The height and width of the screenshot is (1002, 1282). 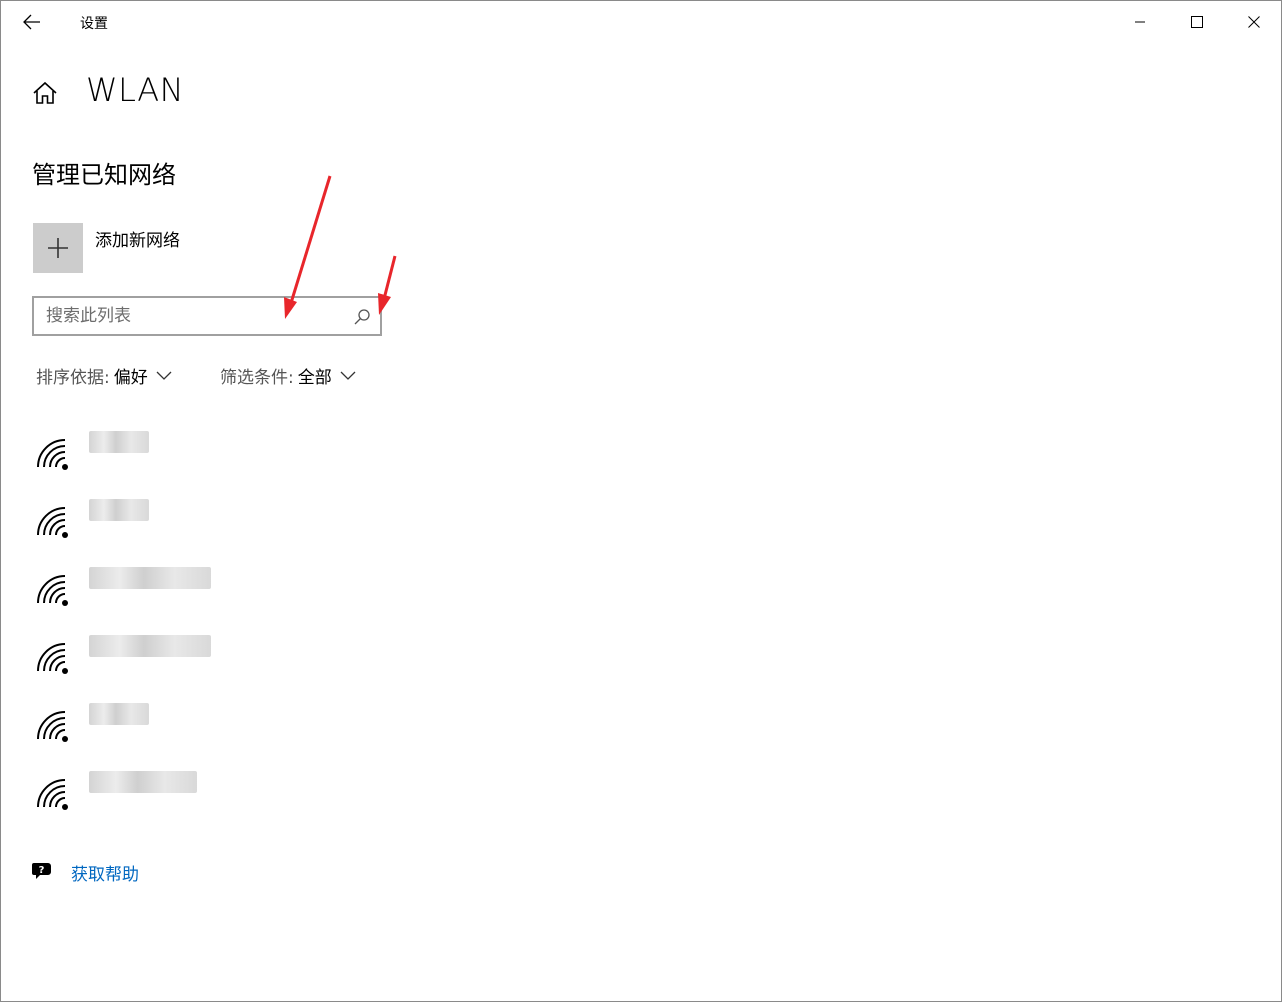 I want to click on plus-icon, so click(x=58, y=248).